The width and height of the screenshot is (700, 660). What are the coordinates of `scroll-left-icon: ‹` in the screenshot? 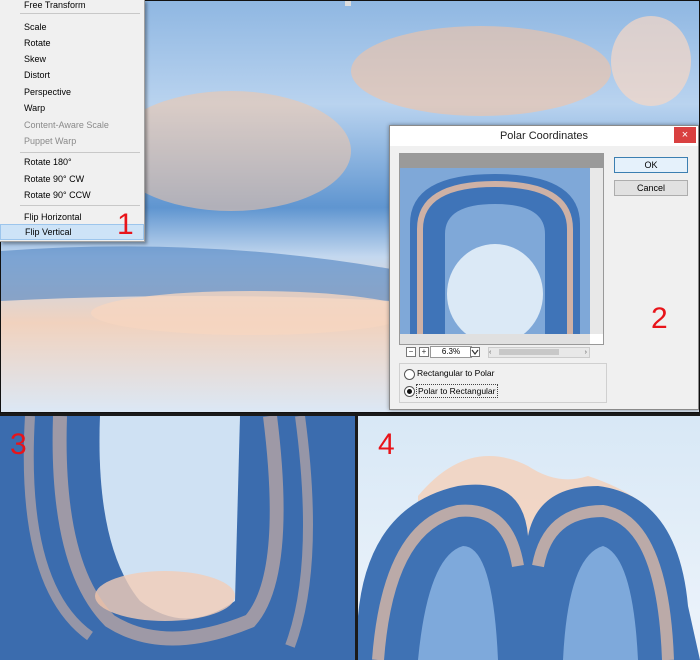 It's located at (490, 352).